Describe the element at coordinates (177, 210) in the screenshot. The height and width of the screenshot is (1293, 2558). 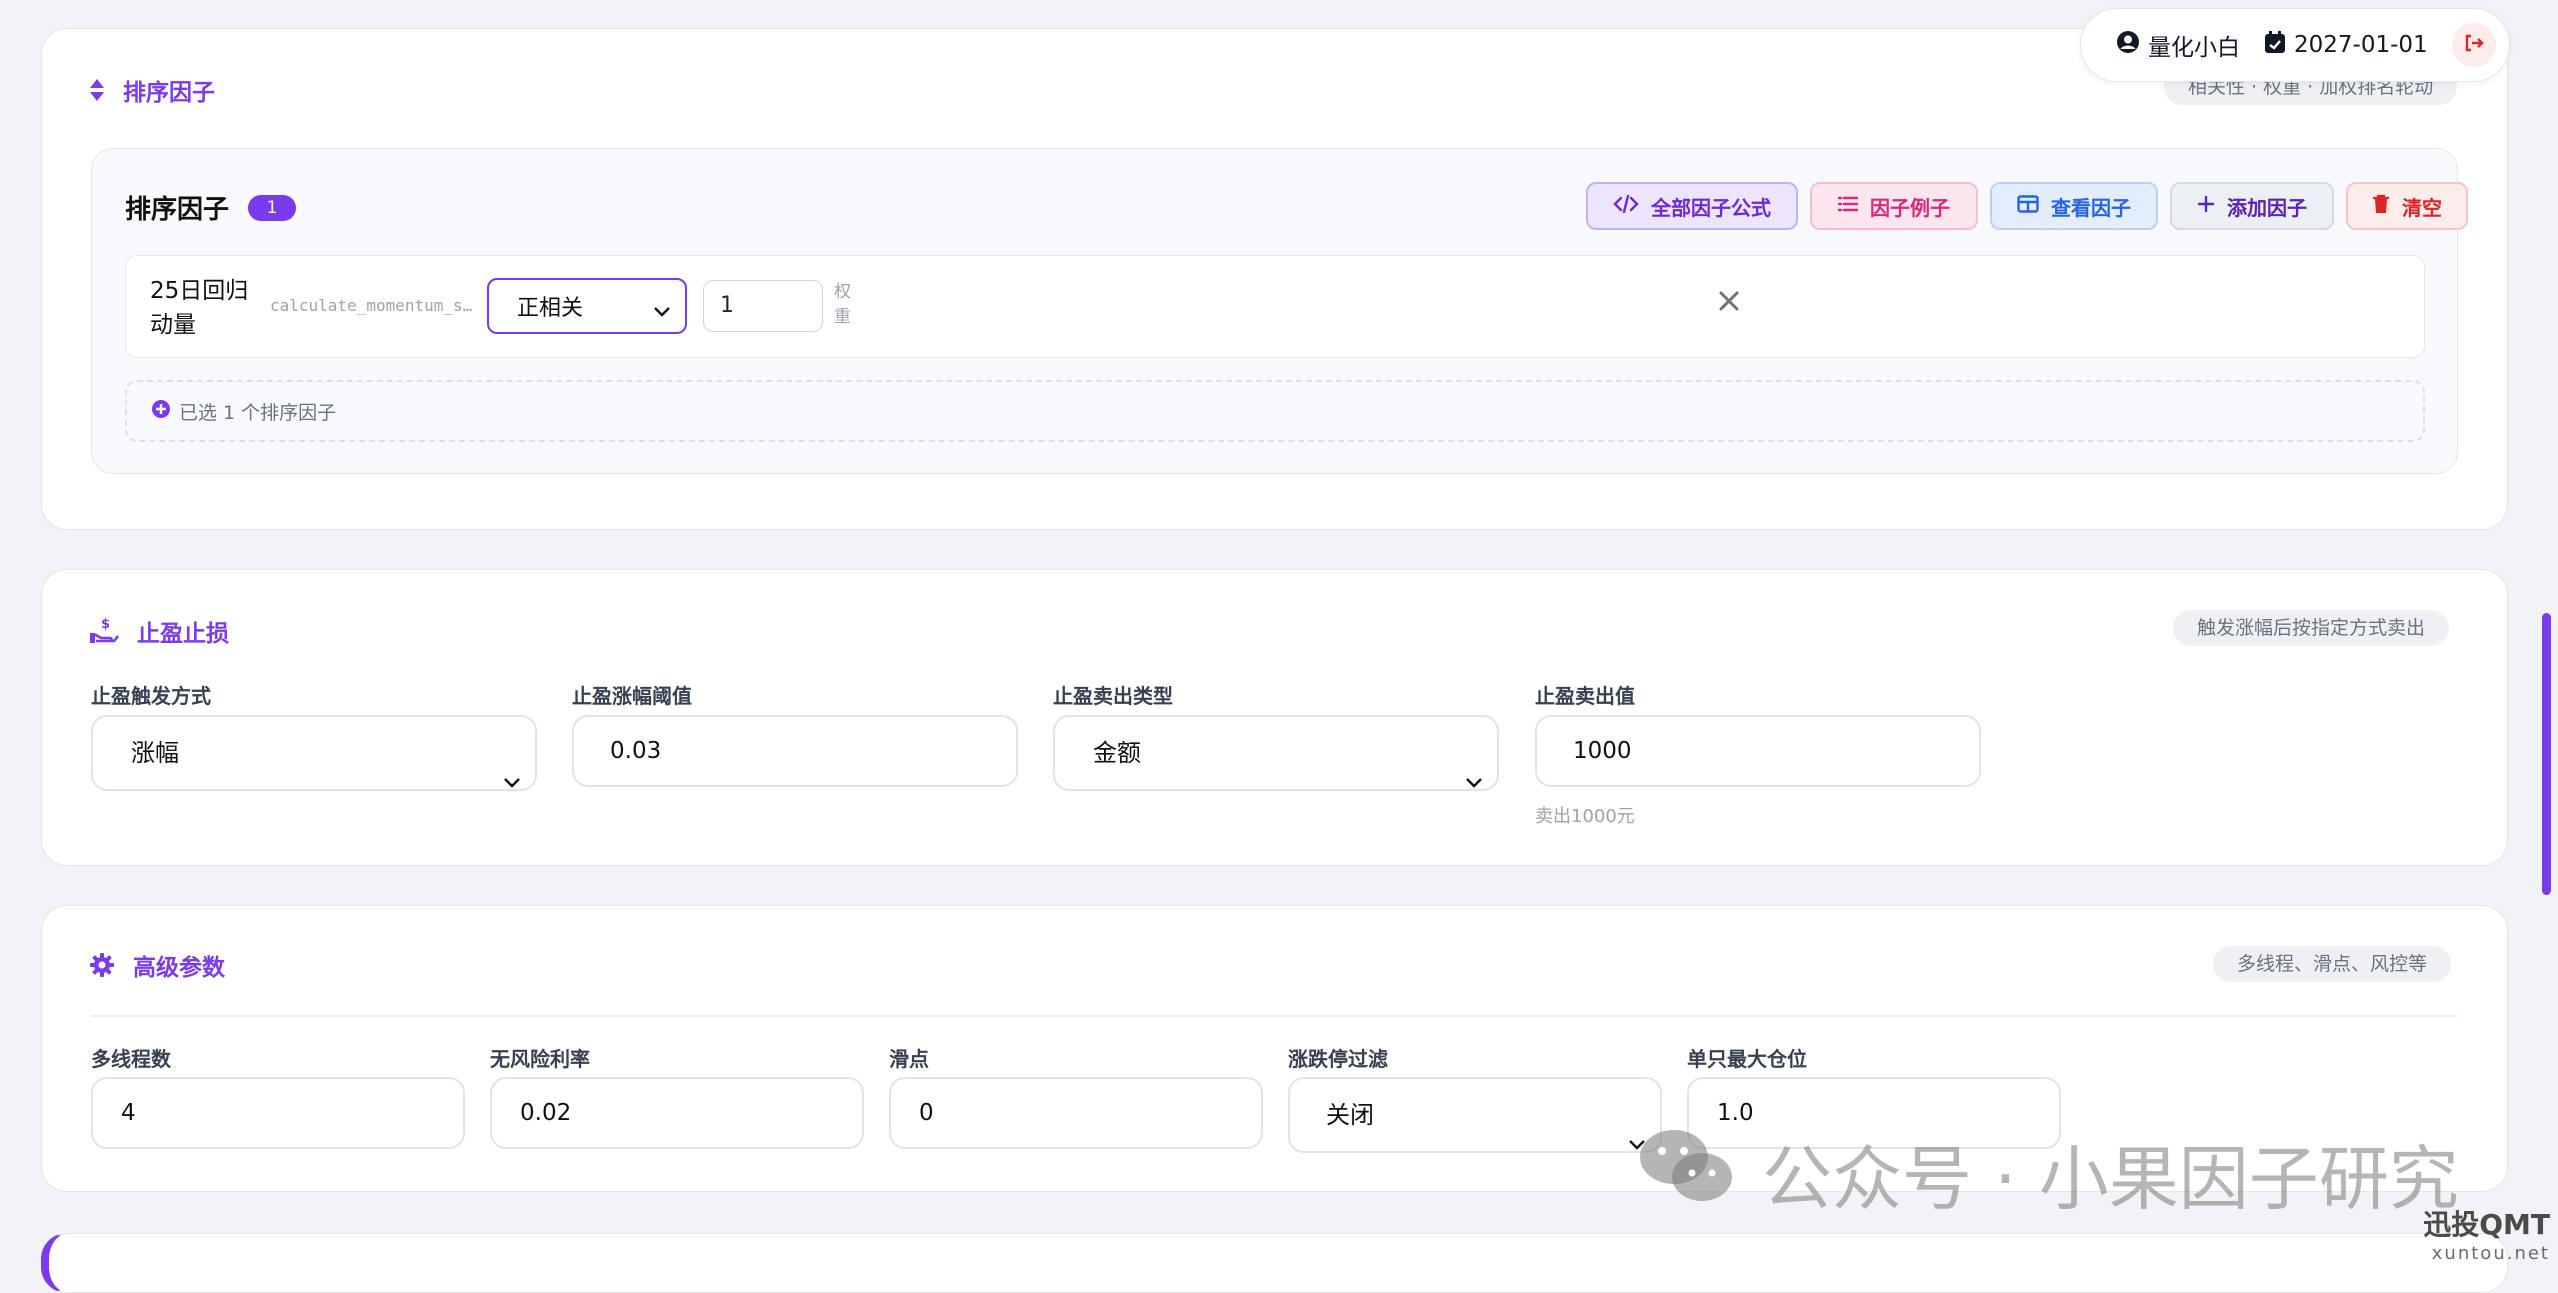
I see `panel-title: 排序因子` at that location.